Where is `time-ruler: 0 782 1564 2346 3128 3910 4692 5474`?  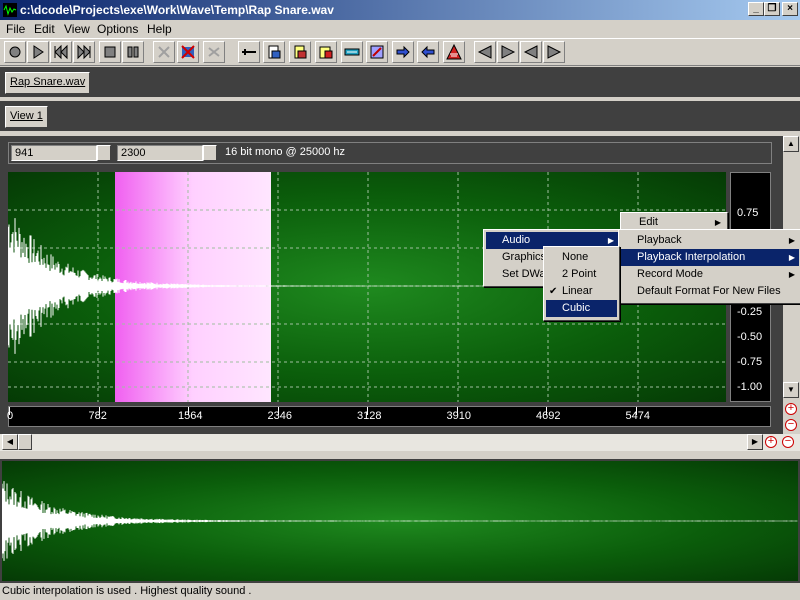 time-ruler: 0 782 1564 2346 3128 3910 4692 5474 is located at coordinates (389, 416).